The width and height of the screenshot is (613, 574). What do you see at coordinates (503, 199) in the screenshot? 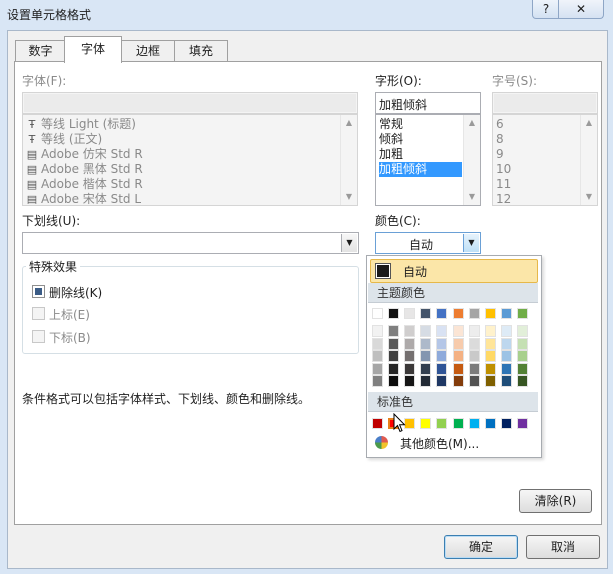
I see `size-list-item: 12` at bounding box center [503, 199].